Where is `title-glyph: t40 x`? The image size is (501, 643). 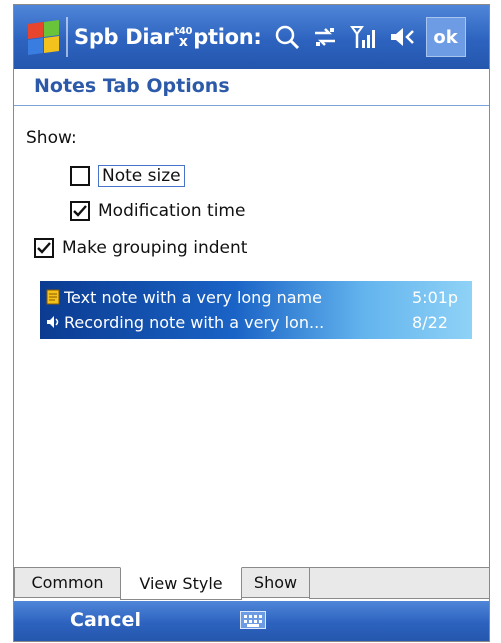 title-glyph: t40 x is located at coordinates (183, 38).